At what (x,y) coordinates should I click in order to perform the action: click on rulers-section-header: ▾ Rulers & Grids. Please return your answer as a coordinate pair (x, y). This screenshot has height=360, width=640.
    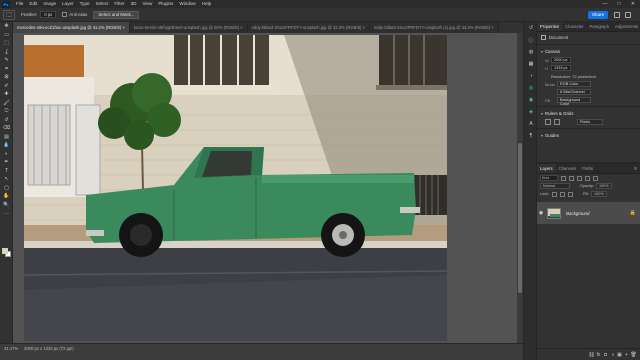
    Looking at the image, I should click on (588, 113).